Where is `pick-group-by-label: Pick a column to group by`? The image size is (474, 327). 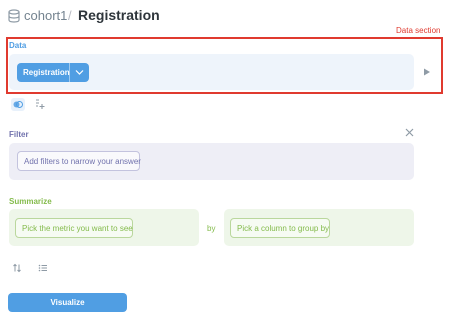 pick-group-by-label: Pick a column to group by is located at coordinates (283, 228).